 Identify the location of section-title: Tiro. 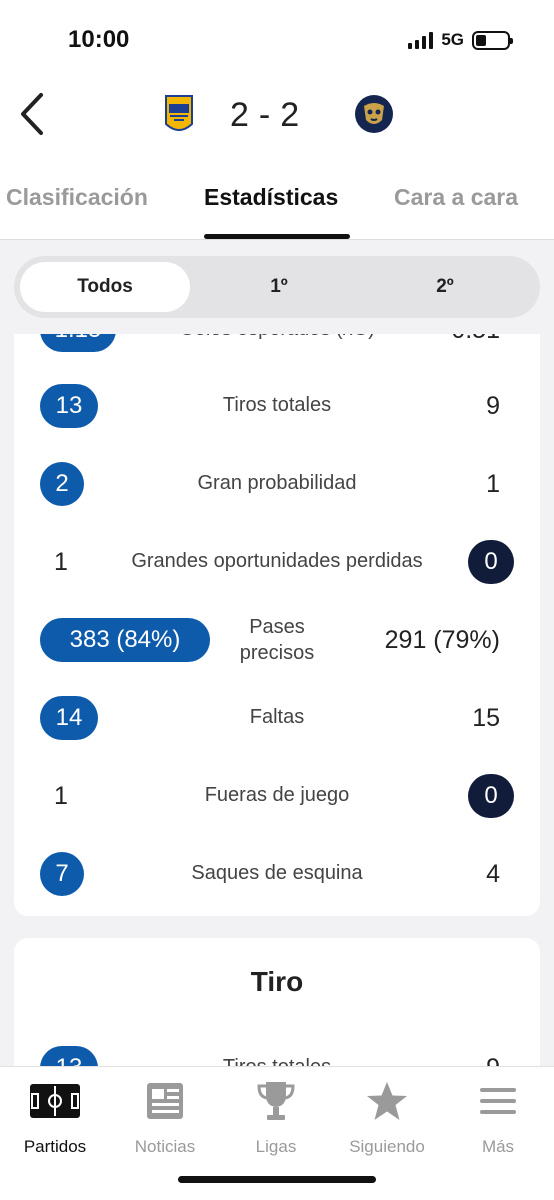
(277, 981).